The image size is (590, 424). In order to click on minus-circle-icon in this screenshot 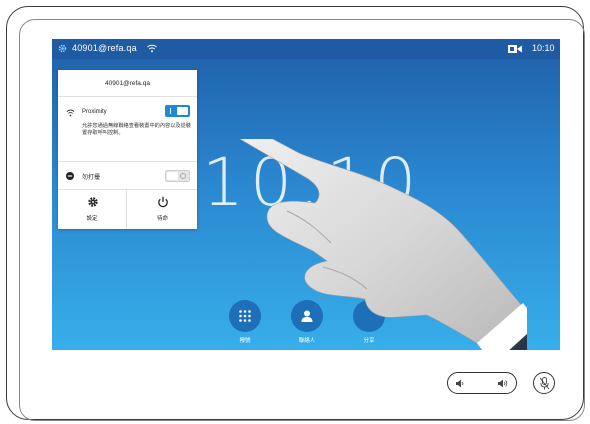, I will do `click(70, 176)`.